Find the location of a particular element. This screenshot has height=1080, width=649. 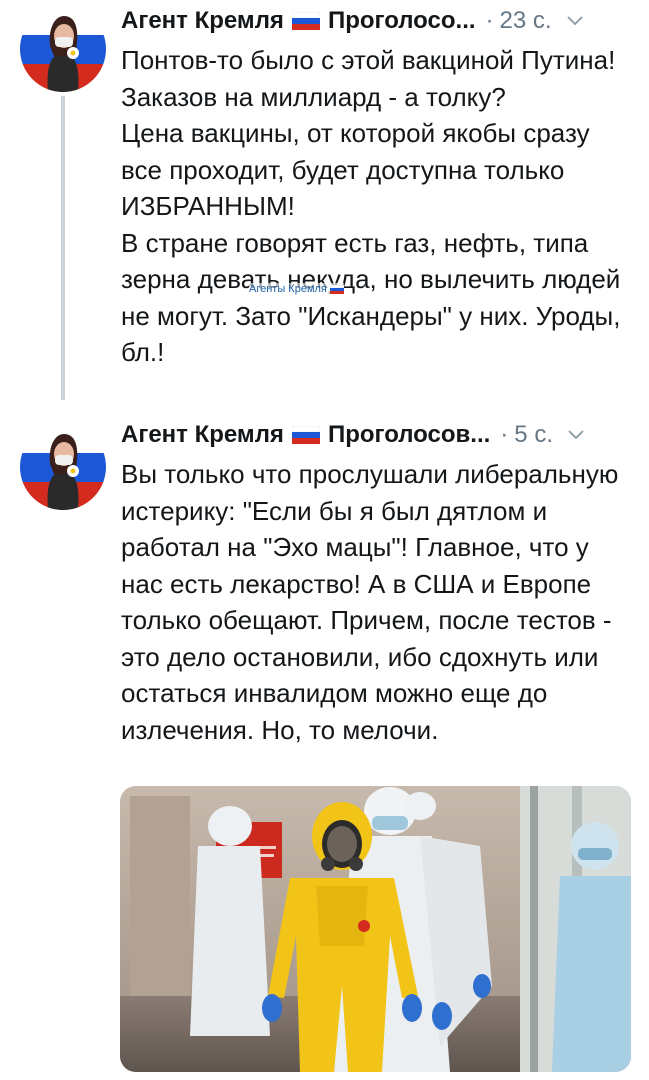

timestamp: 23 с. is located at coordinates (526, 21).